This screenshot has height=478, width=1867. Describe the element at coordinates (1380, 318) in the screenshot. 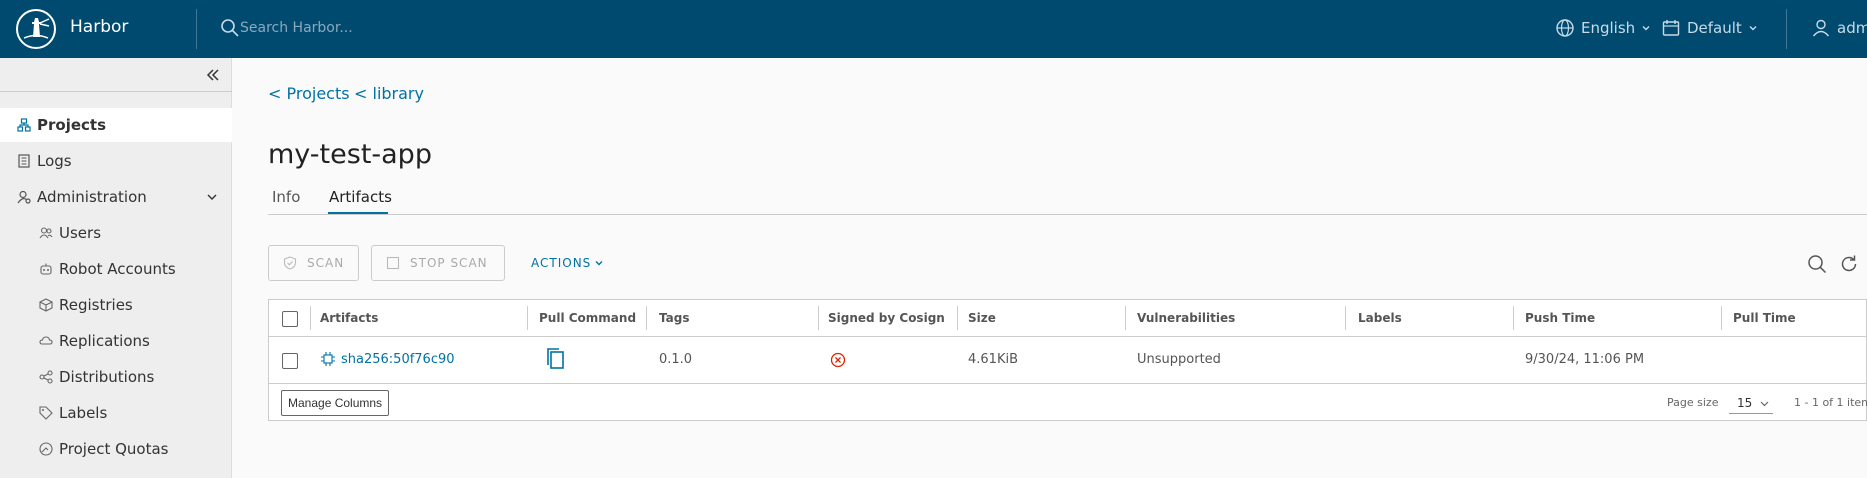

I see `column-header-labels: Labels` at that location.